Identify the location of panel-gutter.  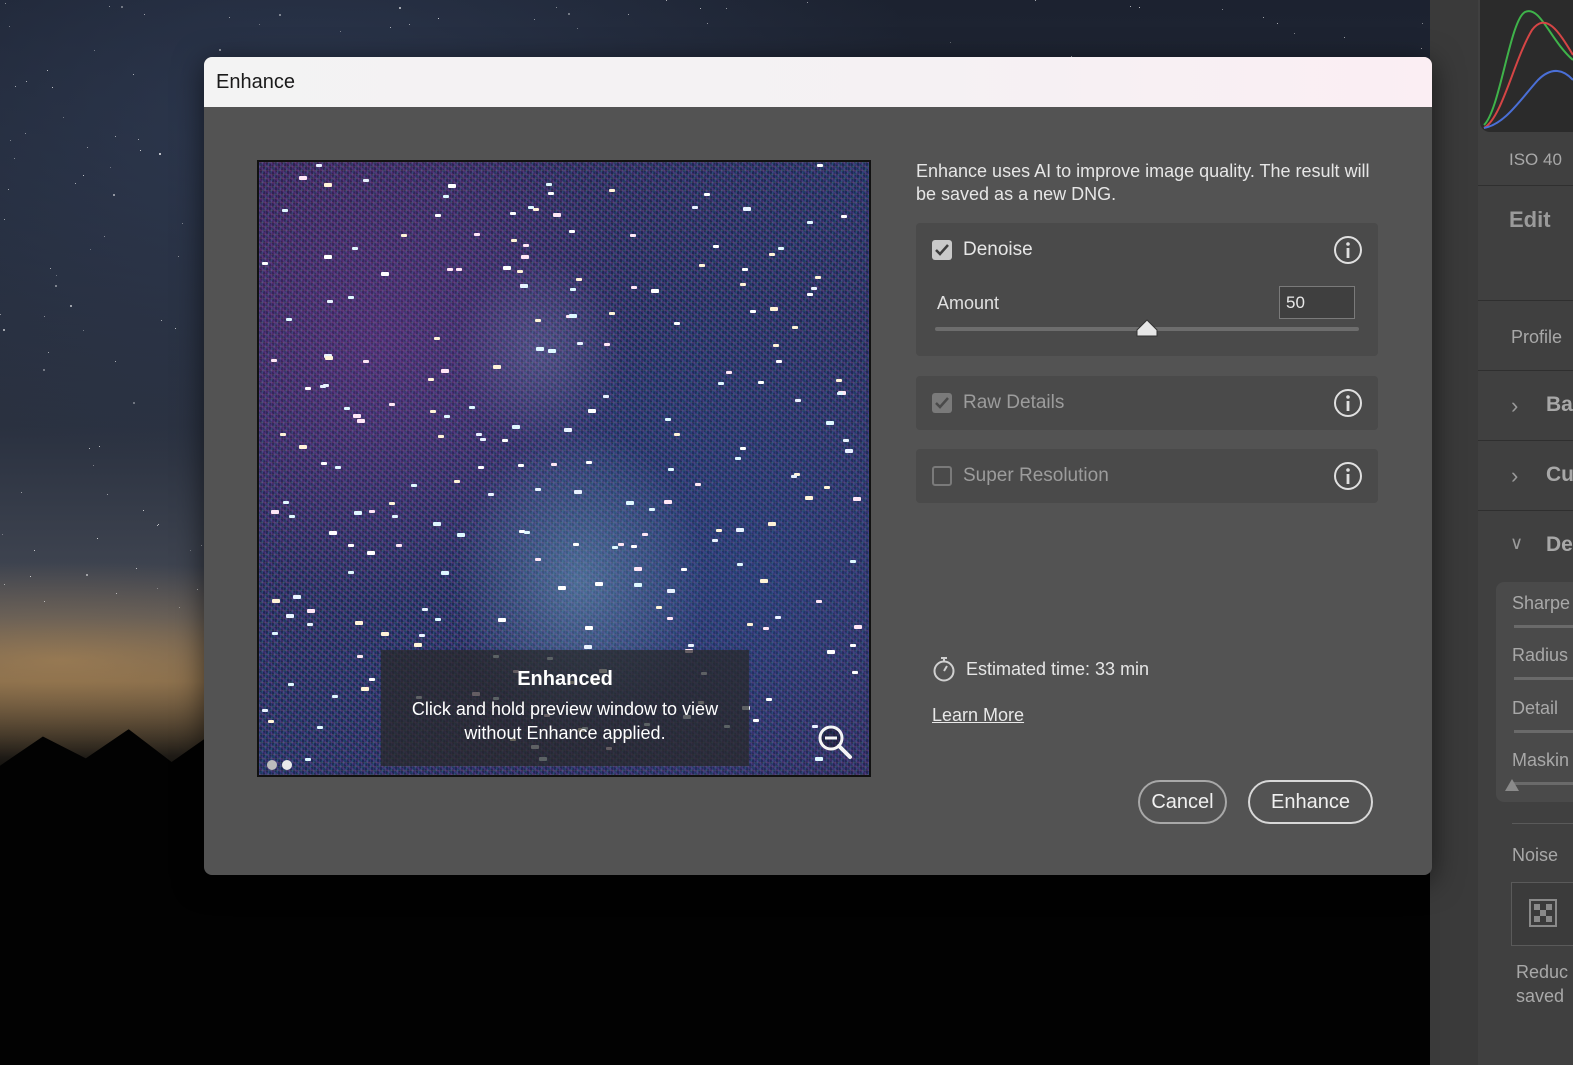
(1454, 532).